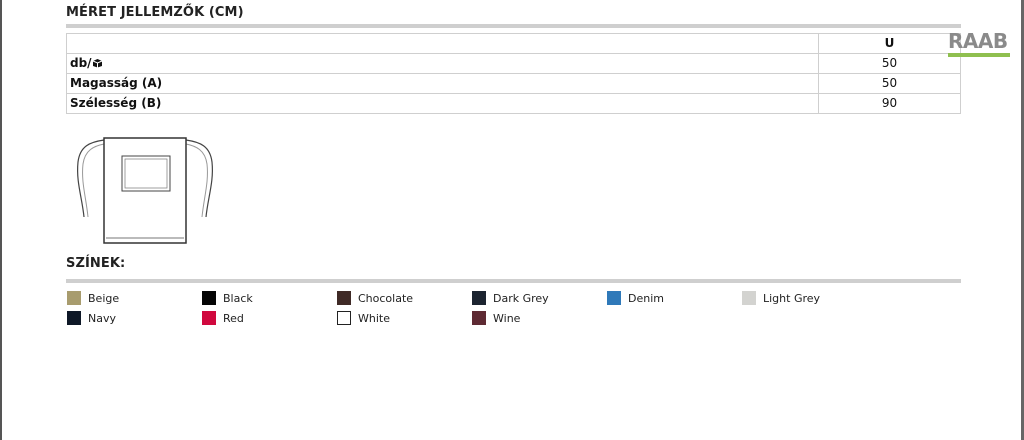 This screenshot has height=440, width=1024. Describe the element at coordinates (96, 263) in the screenshot. I see `colors-section-title: SZÍNEK:` at that location.